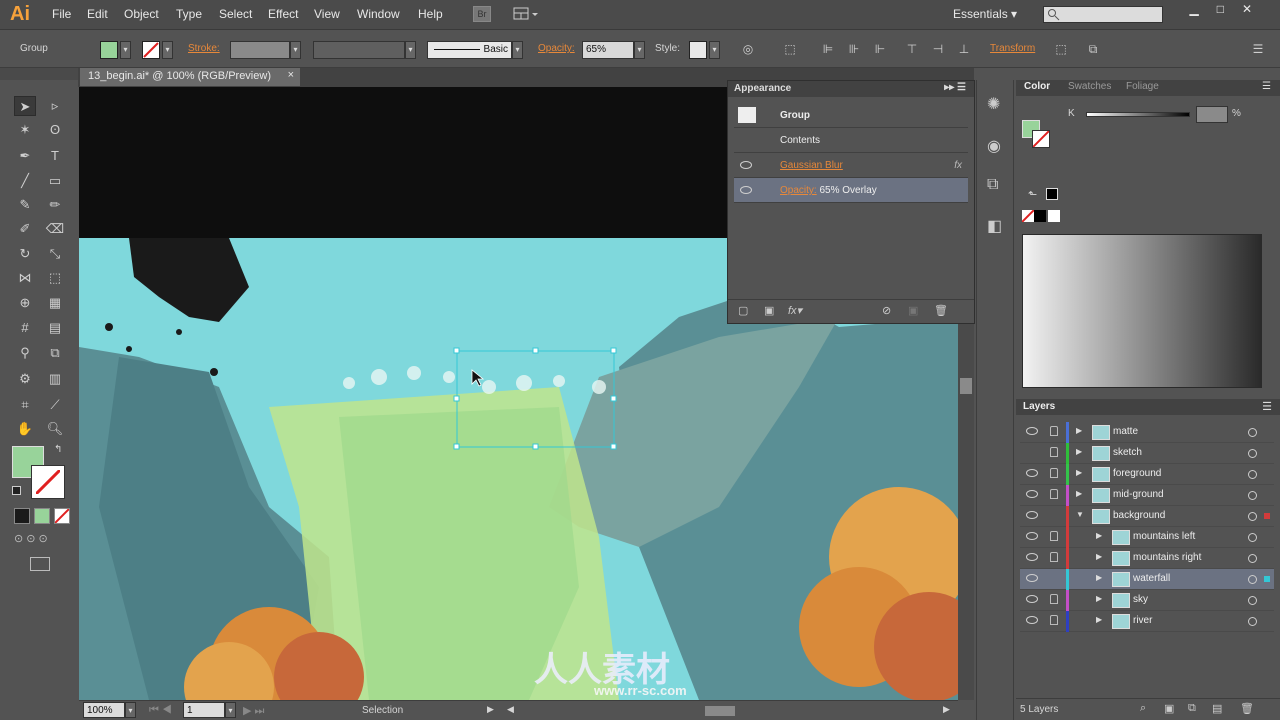 This screenshot has height=720, width=1280. I want to click on layer-row: ▶ sky, so click(1147, 600).